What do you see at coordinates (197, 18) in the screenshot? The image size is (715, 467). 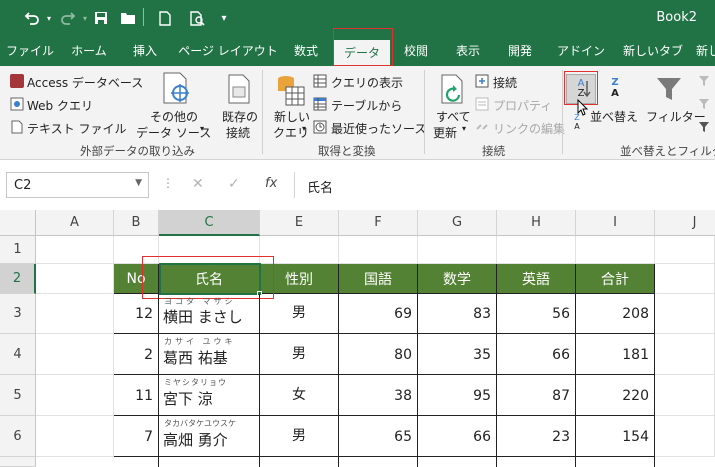 I see `print-preview-icon` at bounding box center [197, 18].